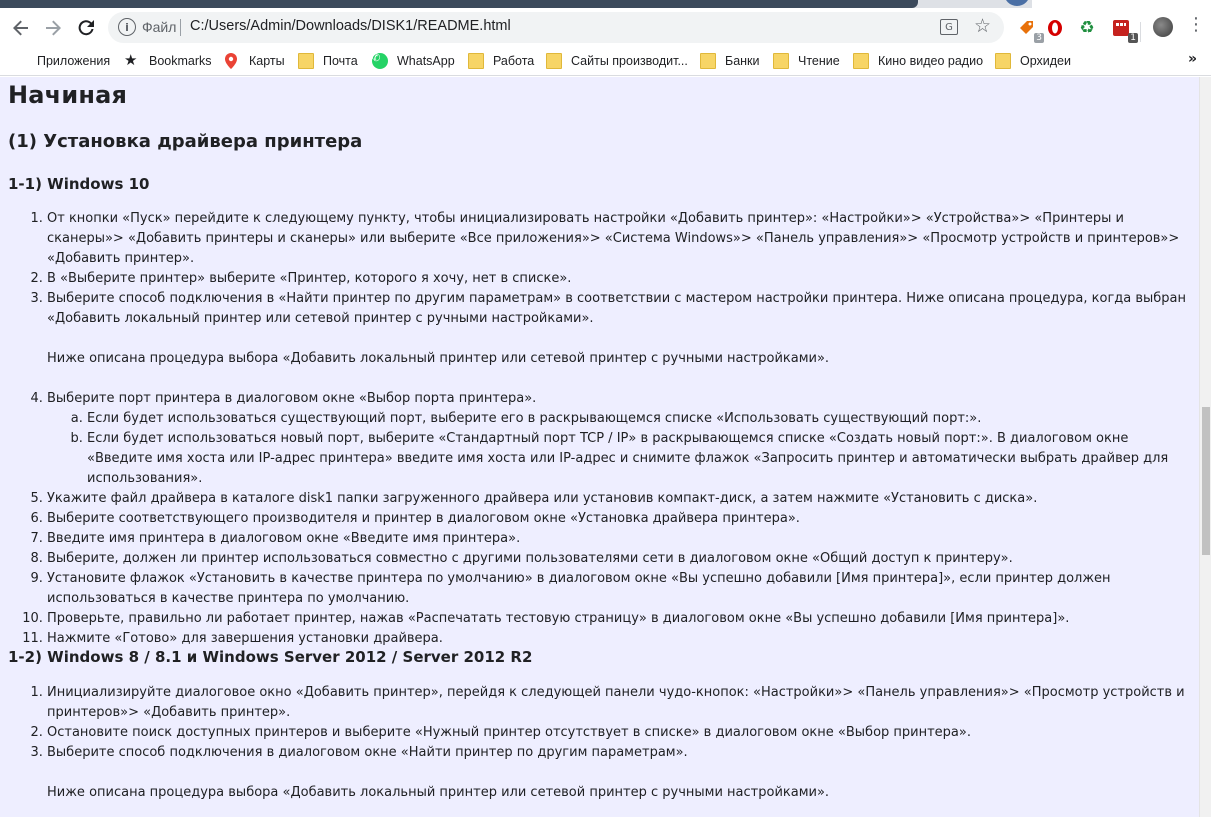  I want to click on bookmark-label: Приложения, so click(74, 61).